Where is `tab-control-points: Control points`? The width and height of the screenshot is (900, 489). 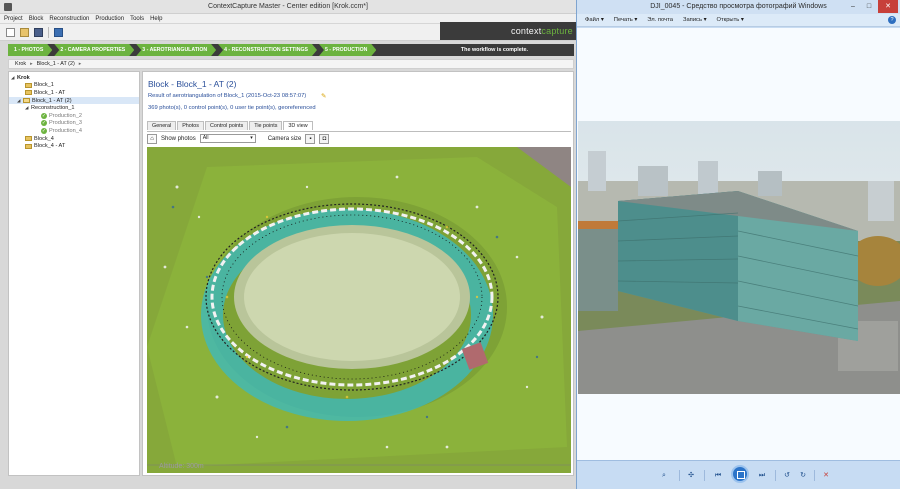
tab-control-points: Control points is located at coordinates (226, 125).